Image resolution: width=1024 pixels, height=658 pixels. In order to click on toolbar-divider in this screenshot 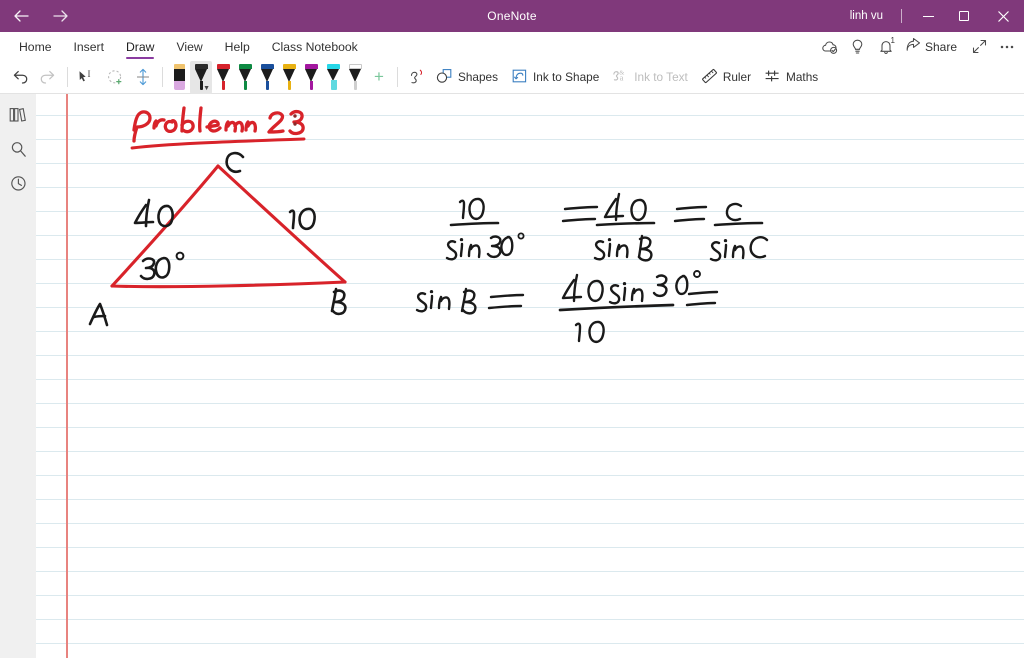, I will do `click(67, 77)`.